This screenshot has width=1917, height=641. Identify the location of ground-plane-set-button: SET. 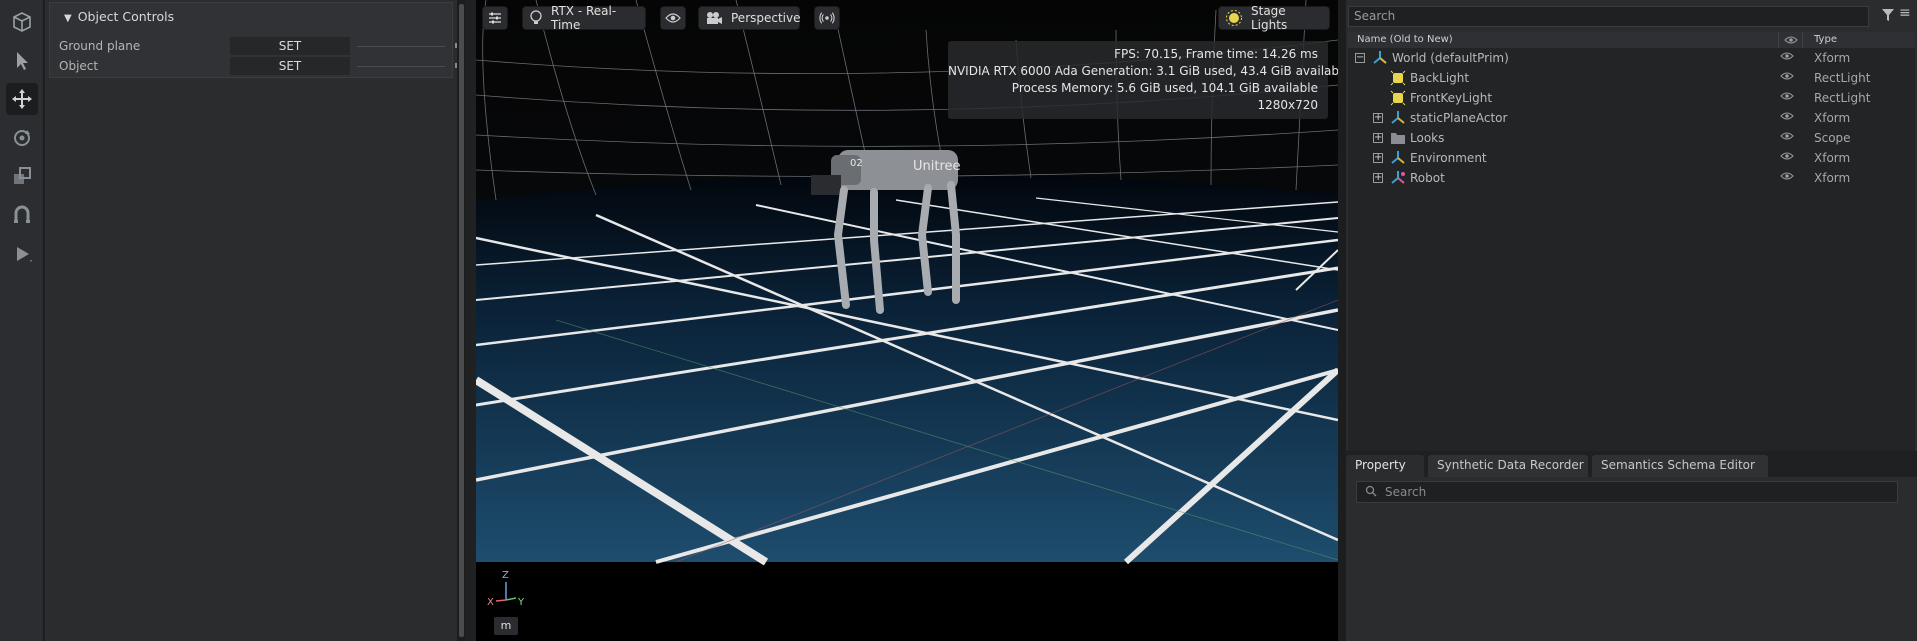
(290, 46).